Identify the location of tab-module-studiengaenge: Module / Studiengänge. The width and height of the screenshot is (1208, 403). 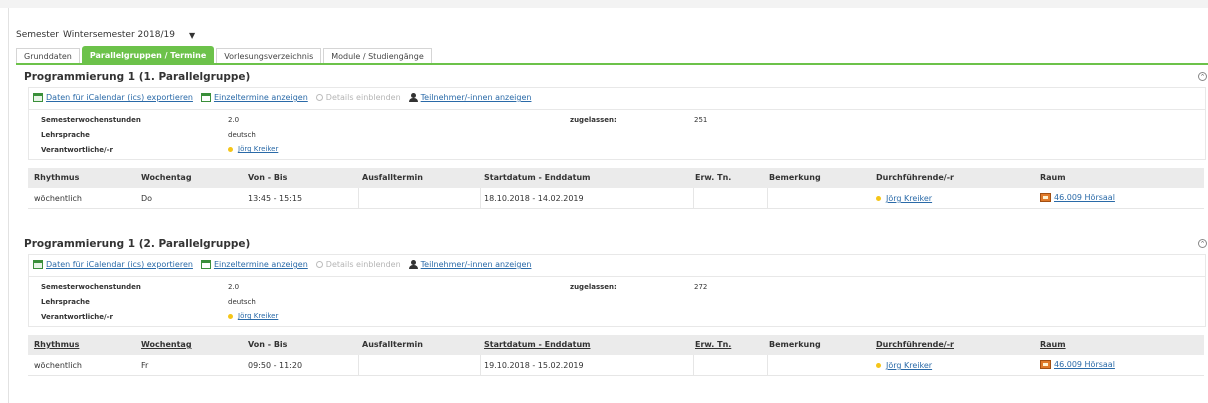
(377, 55).